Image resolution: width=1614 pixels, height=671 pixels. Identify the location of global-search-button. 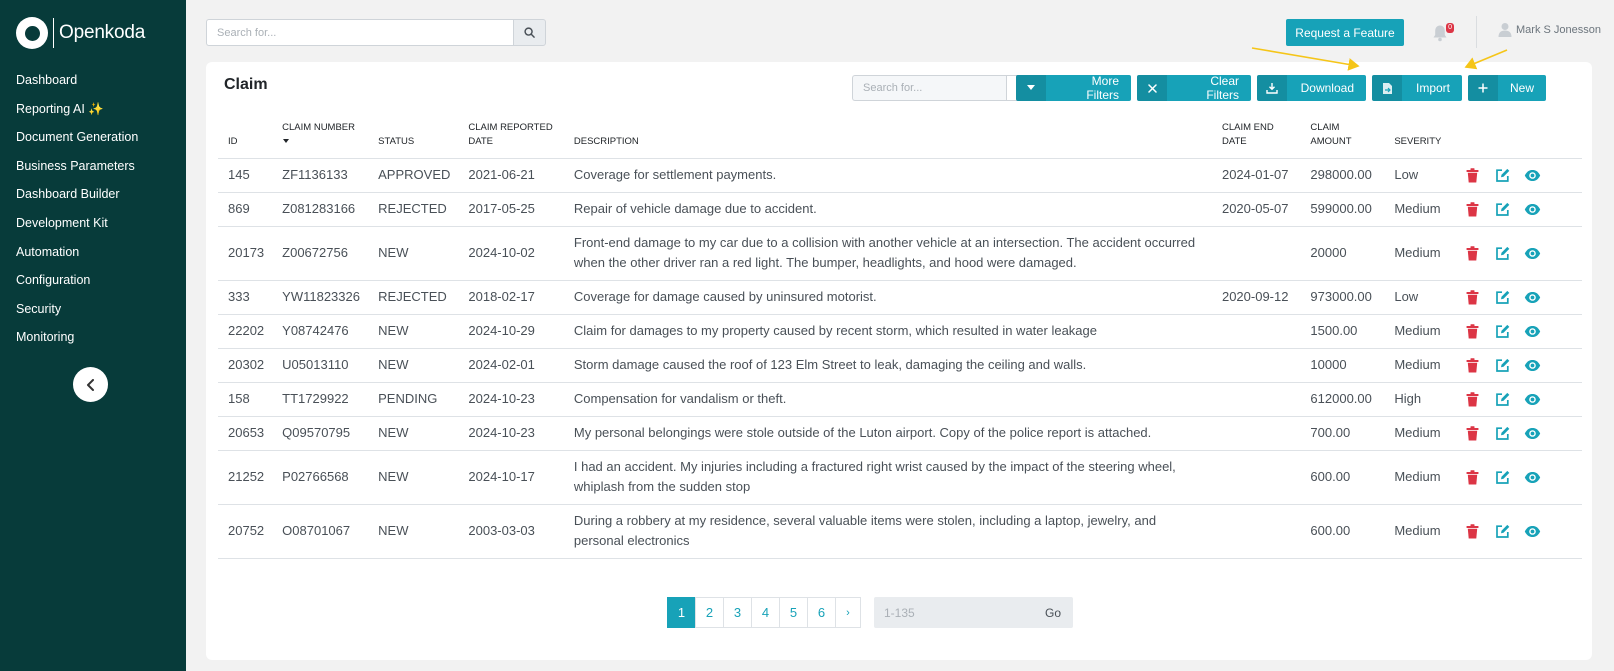
(529, 32).